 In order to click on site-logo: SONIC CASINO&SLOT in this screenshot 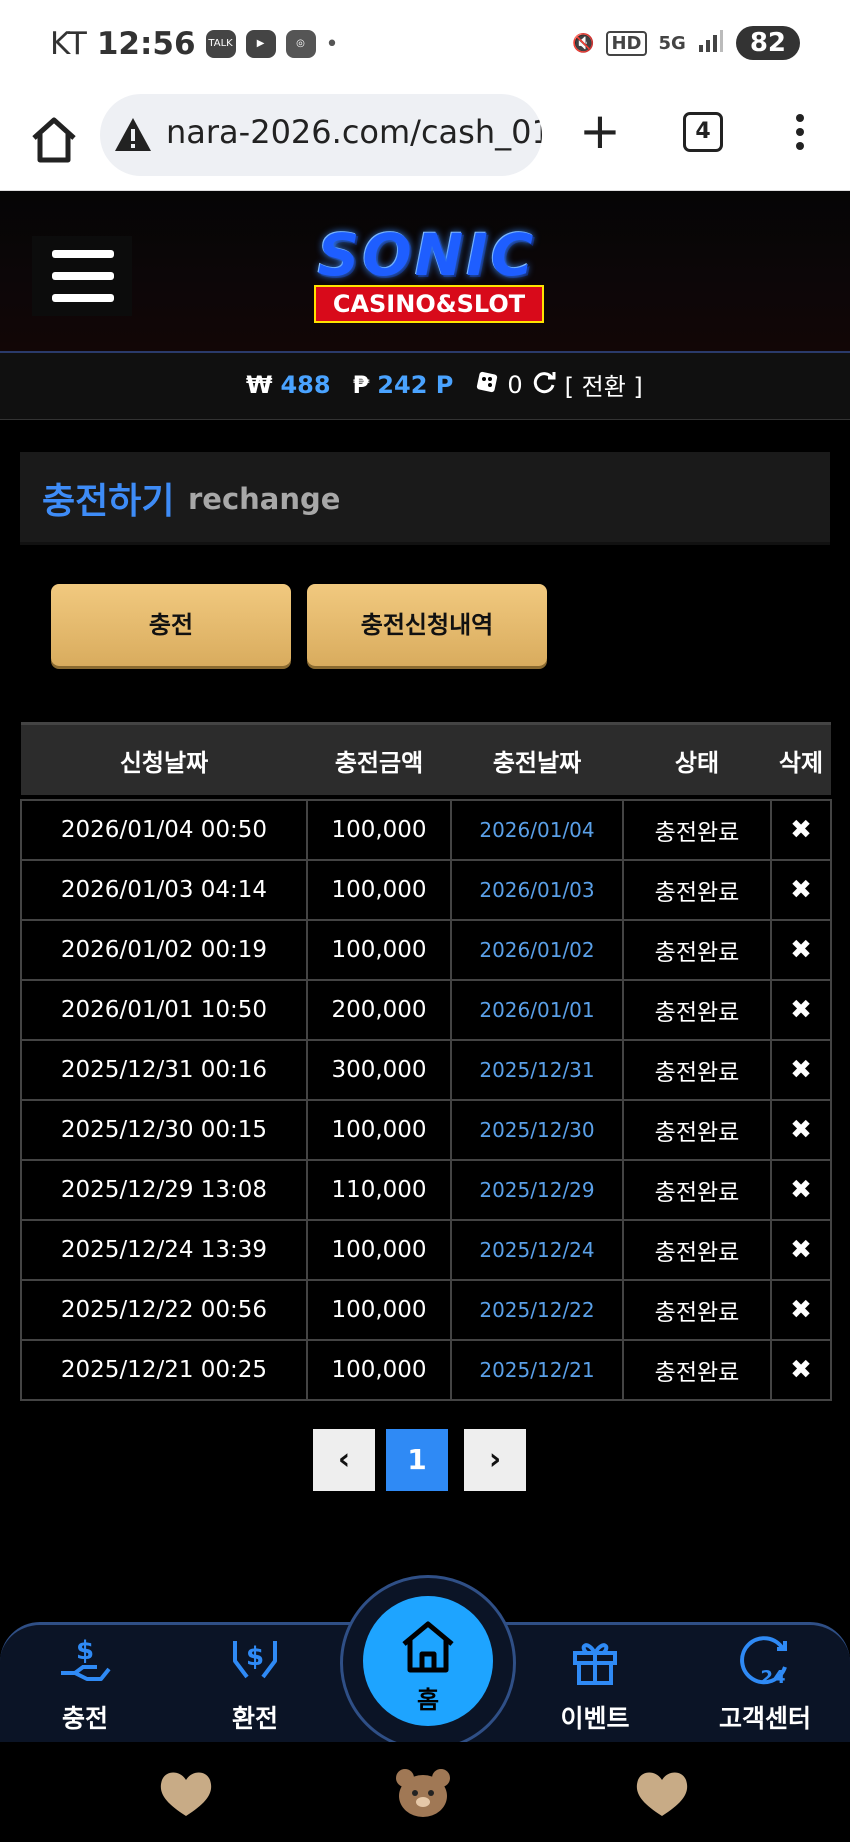, I will do `click(427, 275)`.